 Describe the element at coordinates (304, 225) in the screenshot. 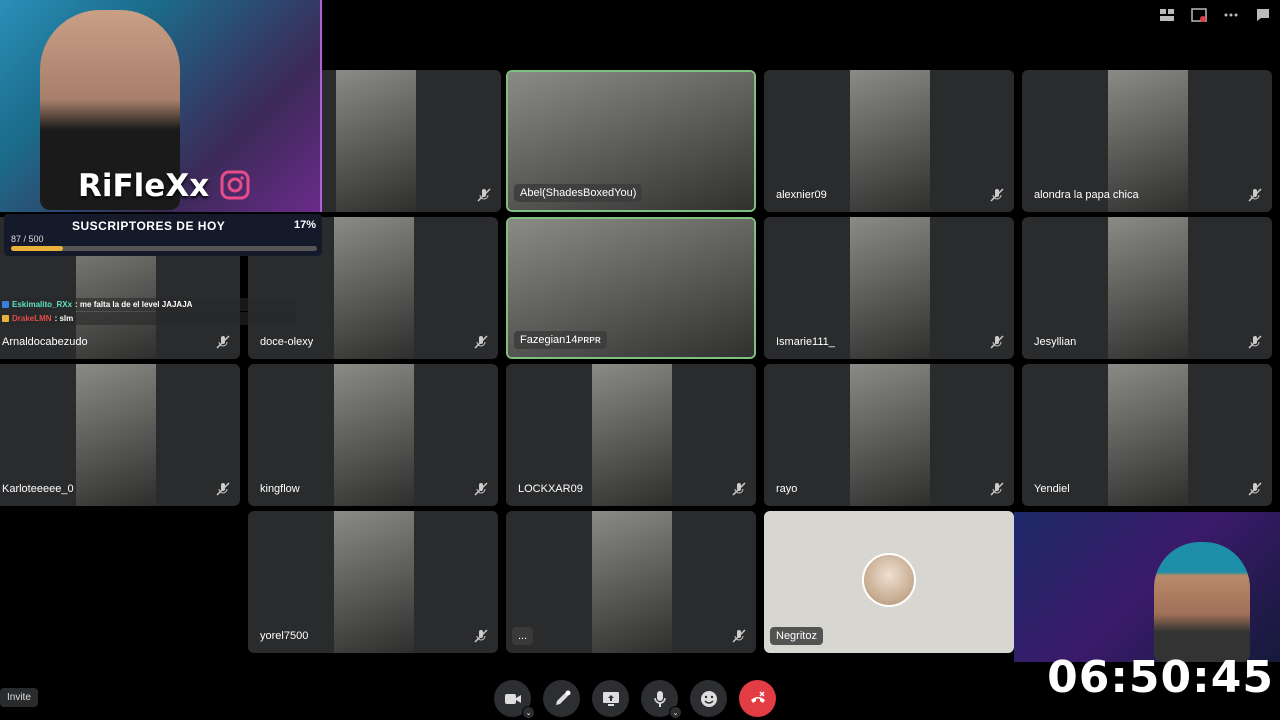

I see `subs-goal-percent: 17%` at that location.